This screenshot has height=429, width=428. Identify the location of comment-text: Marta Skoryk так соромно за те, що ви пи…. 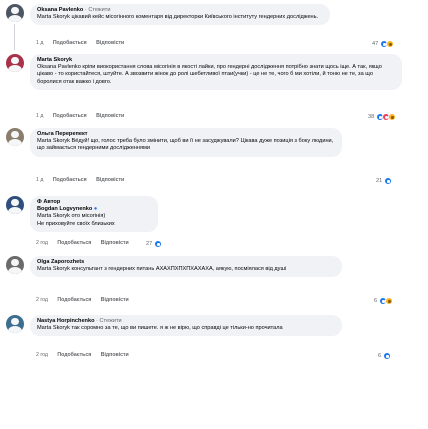
(160, 328).